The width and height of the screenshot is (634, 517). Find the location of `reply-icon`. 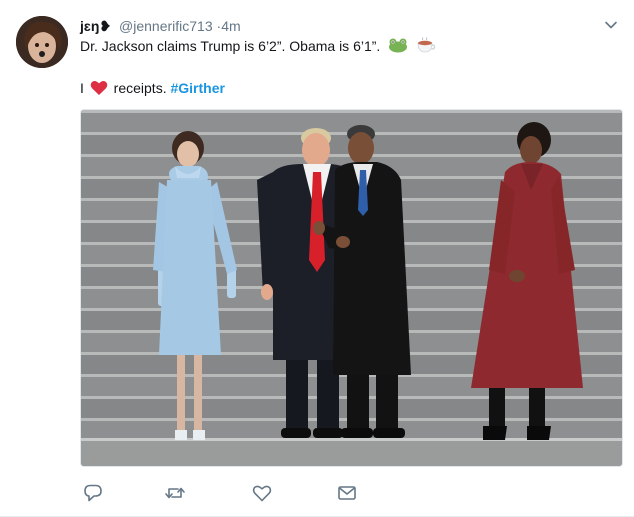

reply-icon is located at coordinates (93, 493).